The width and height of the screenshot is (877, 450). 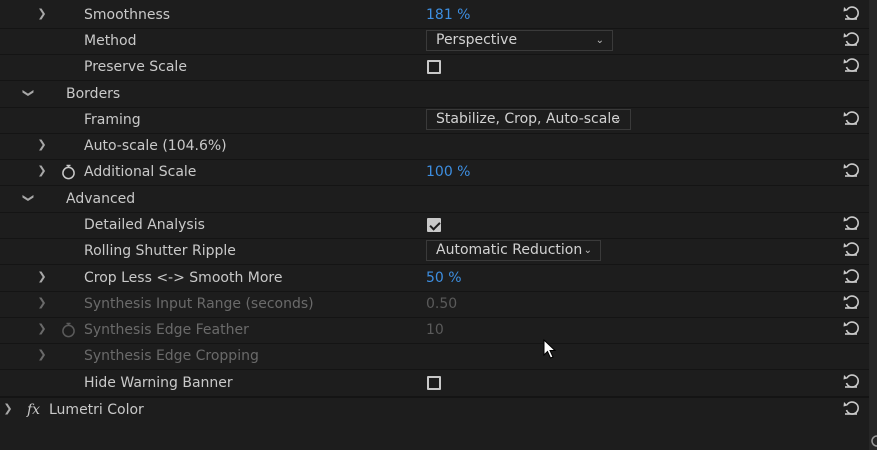 I want to click on synthesis-feather-label: Synthesis Edge Feather, so click(x=166, y=330).